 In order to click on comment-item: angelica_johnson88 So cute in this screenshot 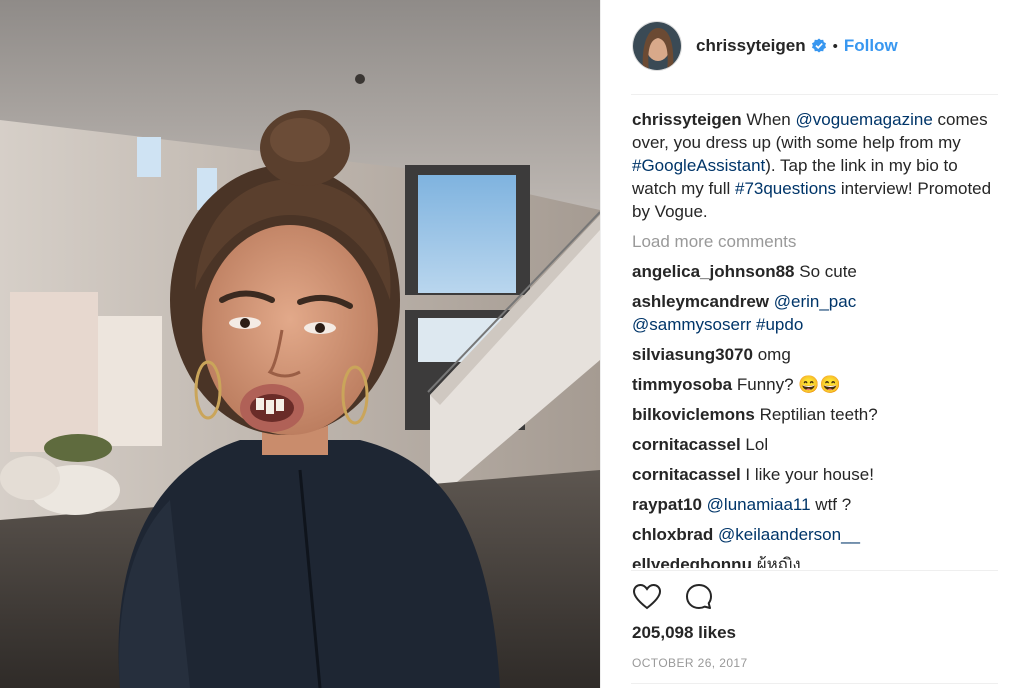, I will do `click(818, 271)`.